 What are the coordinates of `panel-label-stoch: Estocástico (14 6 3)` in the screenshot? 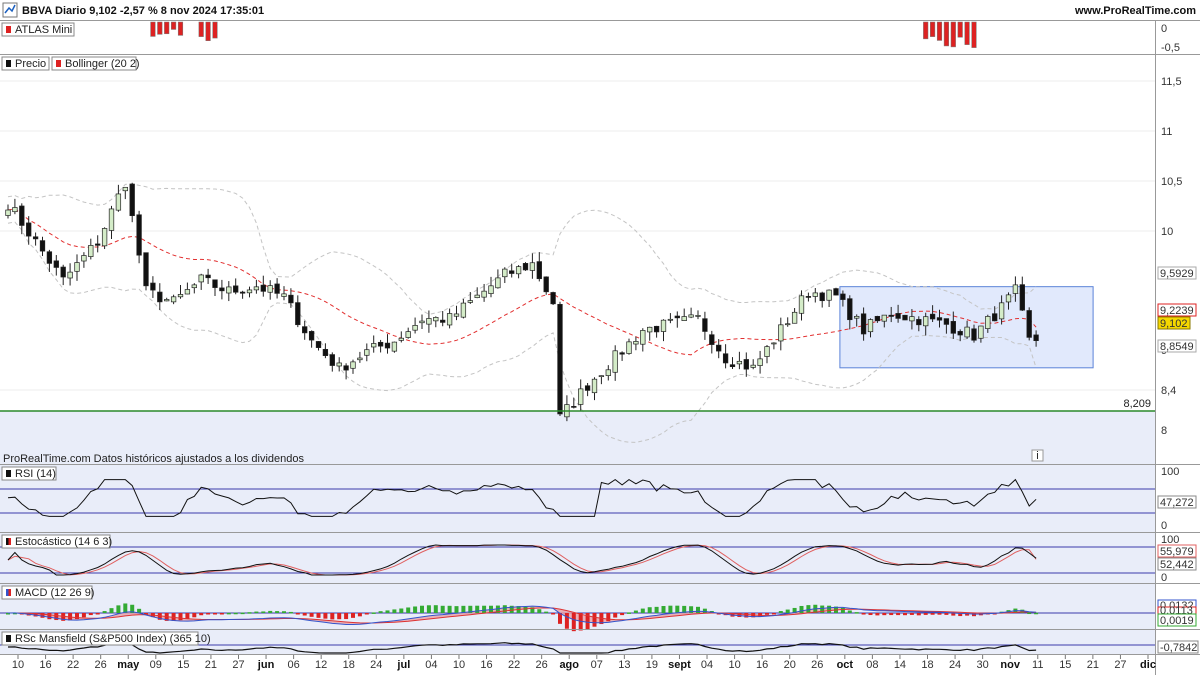 It's located at (56, 541).